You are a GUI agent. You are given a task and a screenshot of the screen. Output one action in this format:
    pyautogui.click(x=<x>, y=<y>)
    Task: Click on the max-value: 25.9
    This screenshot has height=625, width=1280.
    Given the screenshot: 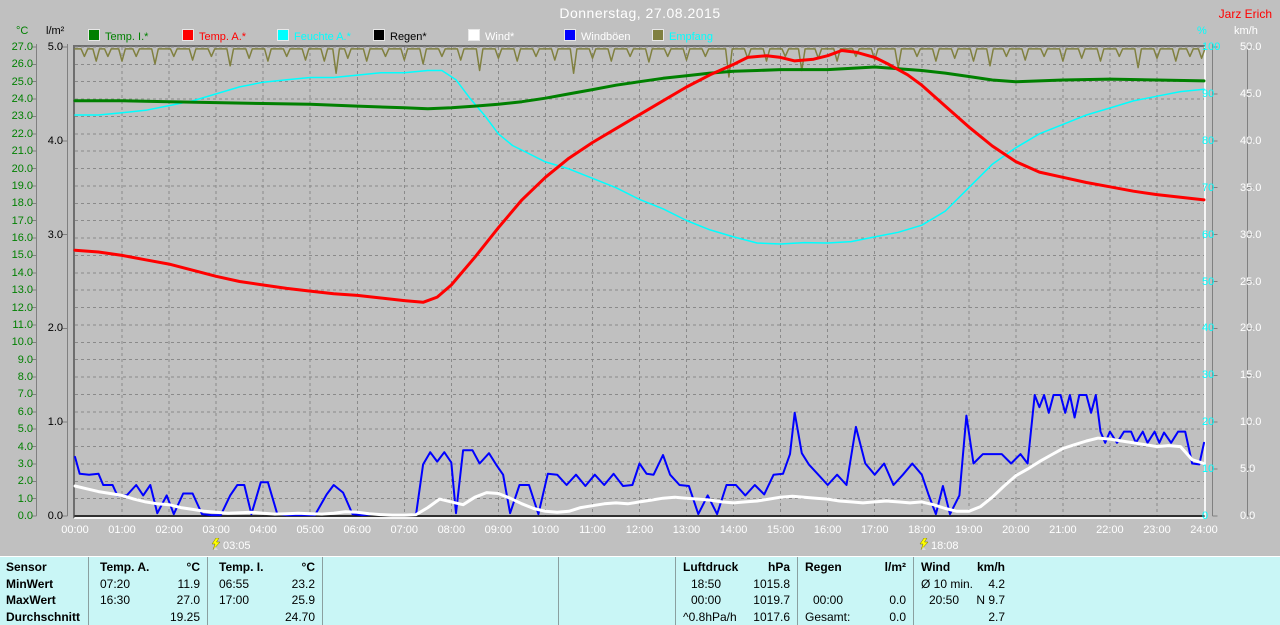 What is the action you would take?
    pyautogui.click(x=303, y=600)
    